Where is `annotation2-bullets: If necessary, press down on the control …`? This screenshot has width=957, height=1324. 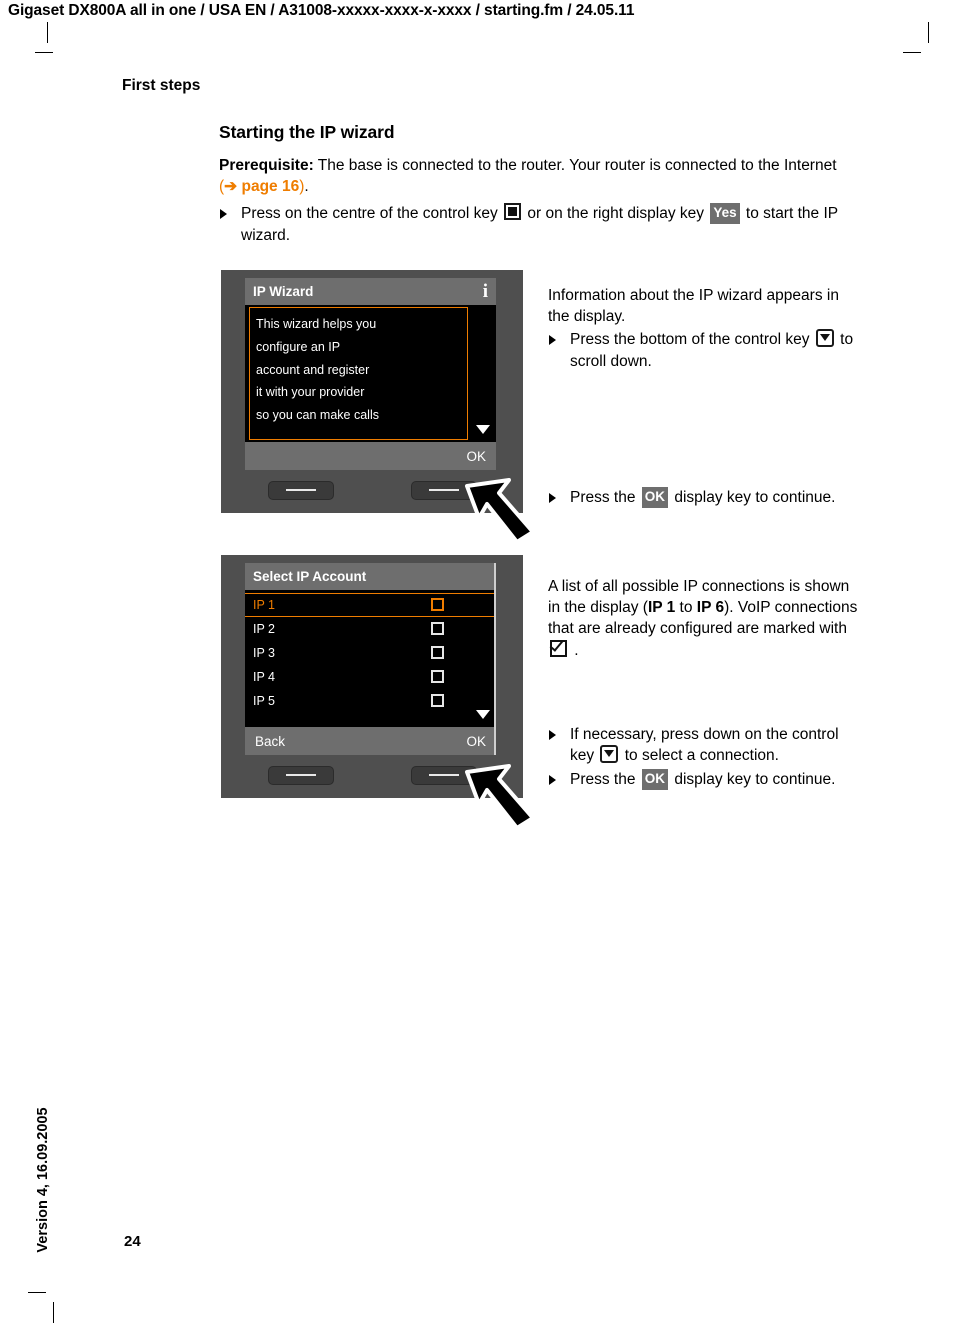 annotation2-bullets: If necessary, press down on the control … is located at coordinates (703, 757).